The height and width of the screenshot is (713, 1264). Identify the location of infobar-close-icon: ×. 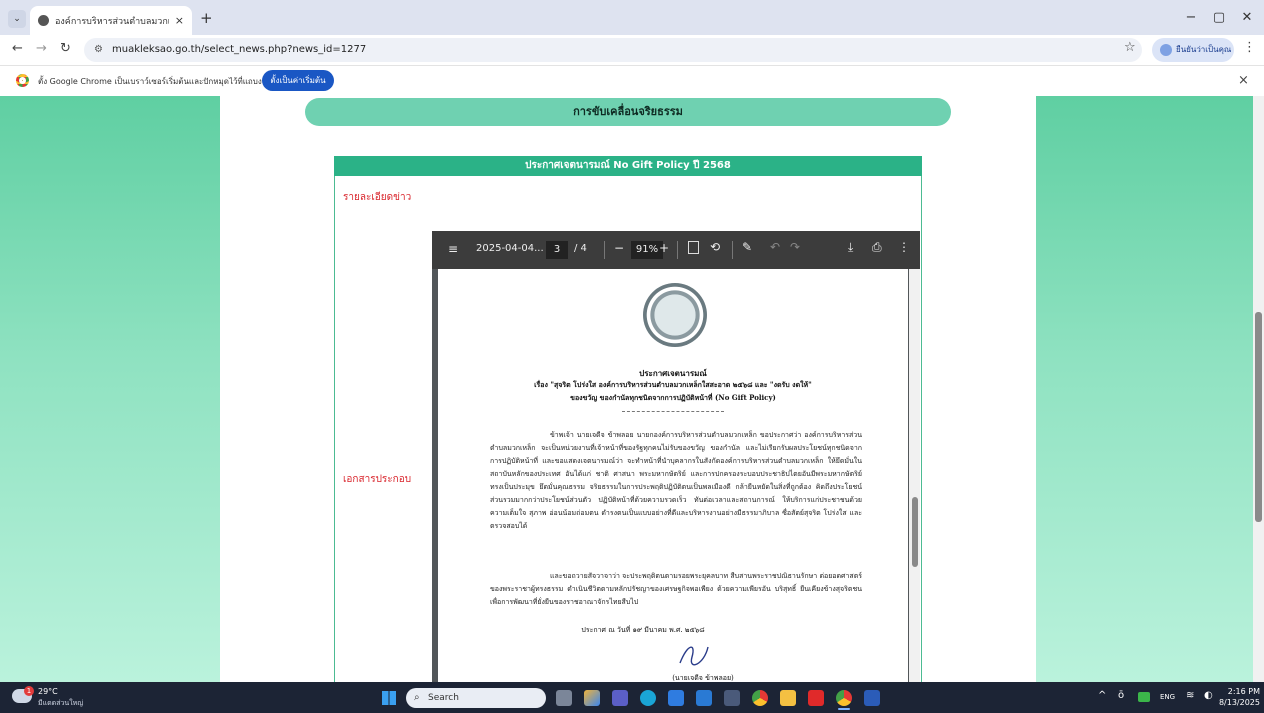
(1243, 80).